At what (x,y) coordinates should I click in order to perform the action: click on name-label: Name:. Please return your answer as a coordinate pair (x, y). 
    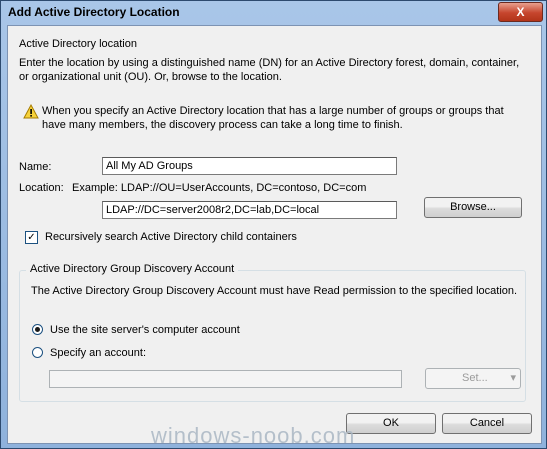
    Looking at the image, I should click on (35, 167).